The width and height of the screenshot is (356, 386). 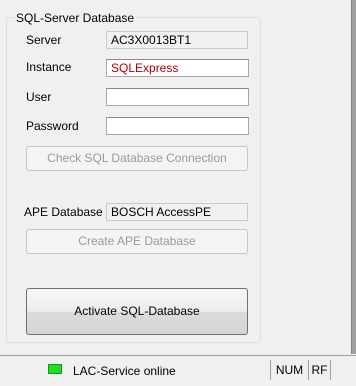 I want to click on groupbox-title: SQL-Server Database, so click(x=75, y=18).